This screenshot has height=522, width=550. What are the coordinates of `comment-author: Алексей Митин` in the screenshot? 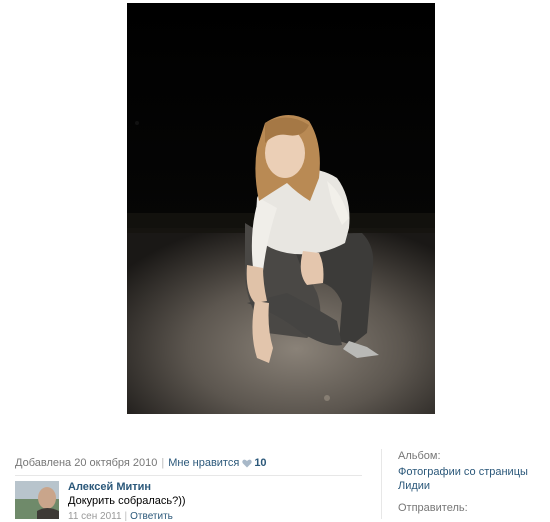 It's located at (109, 487).